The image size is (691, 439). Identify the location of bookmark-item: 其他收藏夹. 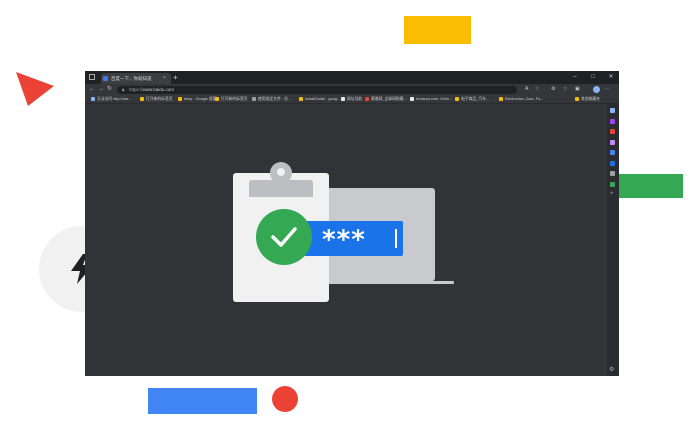
(587, 99).